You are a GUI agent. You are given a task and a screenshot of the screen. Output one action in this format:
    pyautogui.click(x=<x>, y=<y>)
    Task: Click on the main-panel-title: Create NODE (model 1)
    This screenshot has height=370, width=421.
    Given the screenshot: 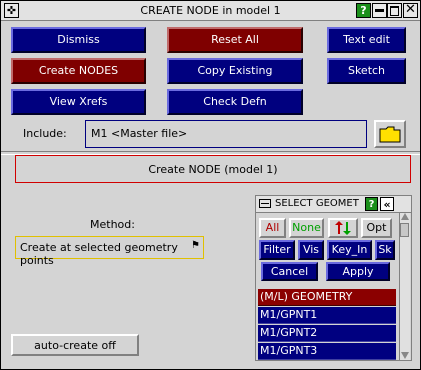 What is the action you would take?
    pyautogui.click(x=213, y=169)
    